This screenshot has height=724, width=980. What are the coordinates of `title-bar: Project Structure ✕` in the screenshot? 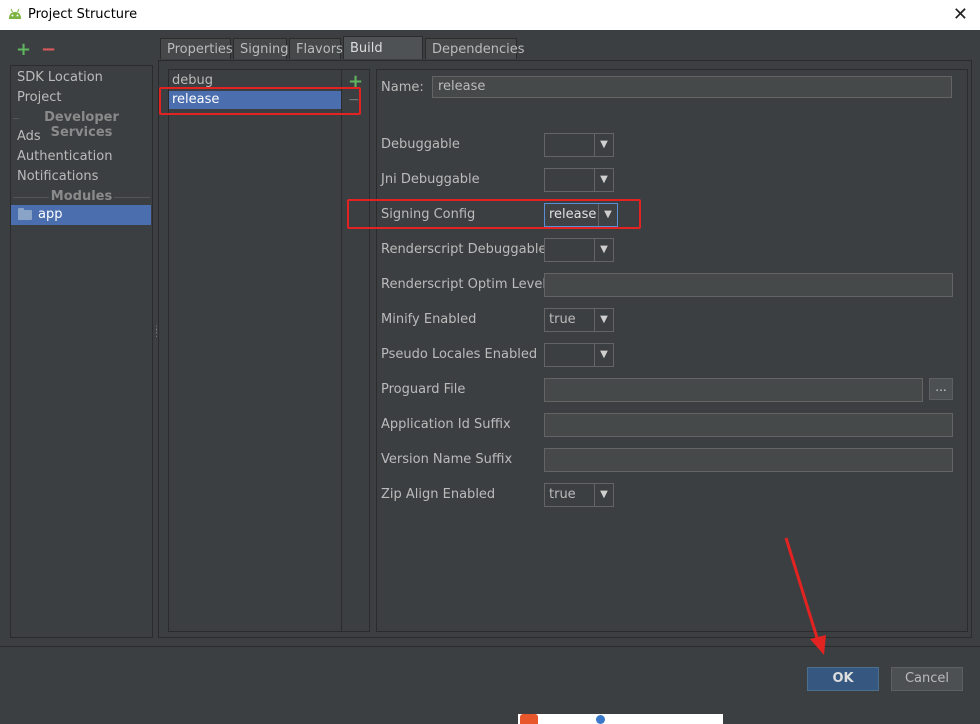 It's located at (490, 15).